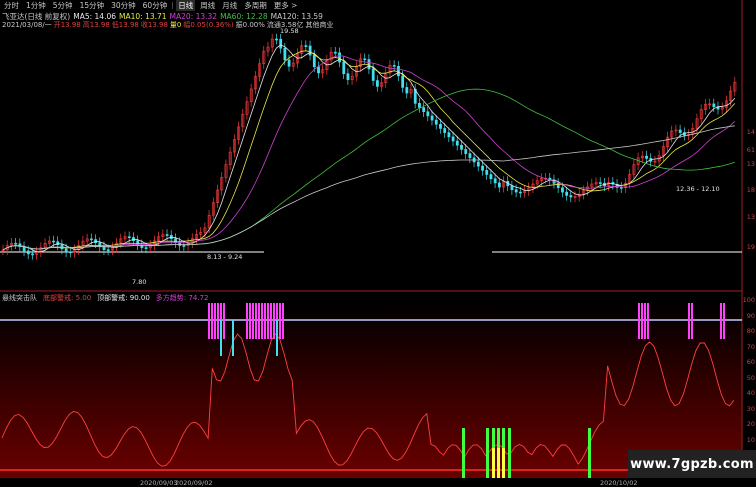 Image resolution: width=756 pixels, height=487 pixels. Describe the element at coordinates (750, 393) in the screenshot. I see `indicator-axis-label: 40` at that location.